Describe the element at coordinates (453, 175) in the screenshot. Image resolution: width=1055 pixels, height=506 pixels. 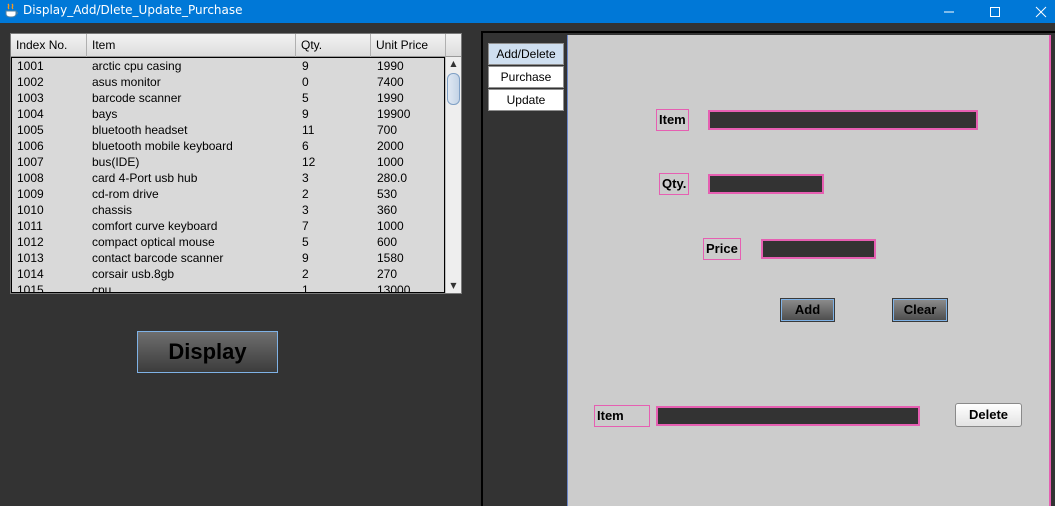
I see `vertical-scrollbar: ▲ ▼` at that location.